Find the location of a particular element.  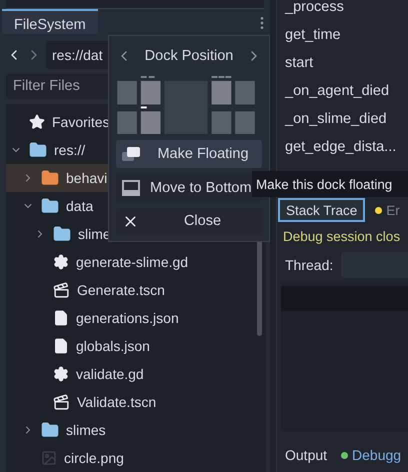

tab-label: Er is located at coordinates (393, 210).